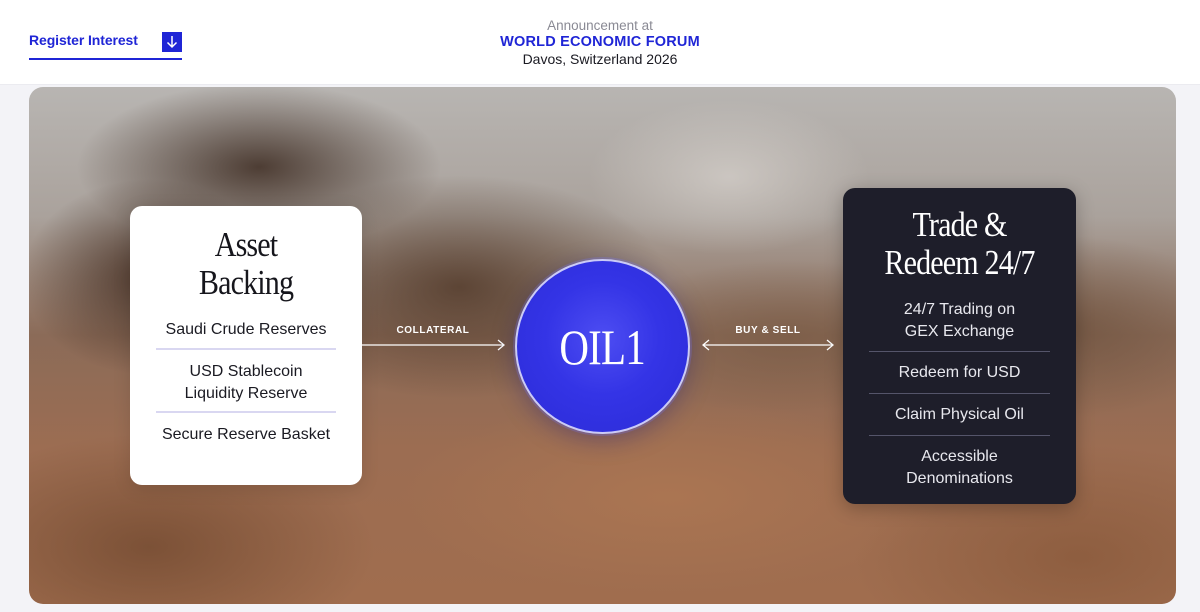  I want to click on trade-redeem-title-line2: Redeem 24/7, so click(959, 262).